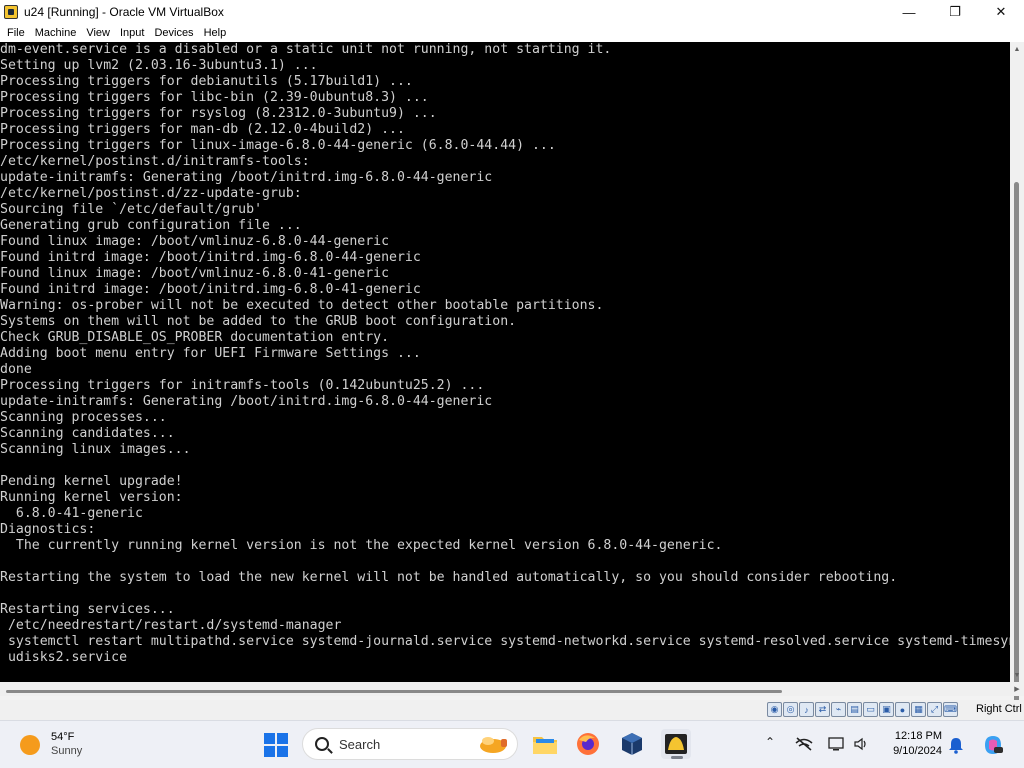 This screenshot has height=768, width=1024. Describe the element at coordinates (950, 709) in the screenshot. I see `keyboard-icon: ⌨` at that location.